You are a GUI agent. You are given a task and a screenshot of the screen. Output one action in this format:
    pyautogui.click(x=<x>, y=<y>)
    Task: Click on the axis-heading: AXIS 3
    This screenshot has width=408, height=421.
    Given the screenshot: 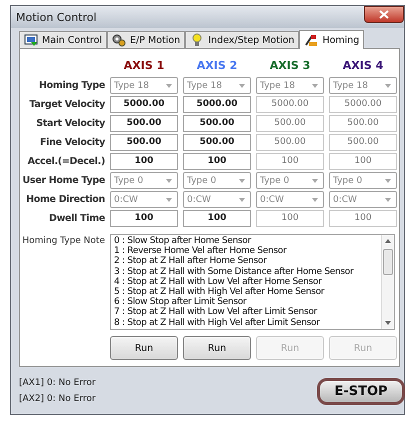 What is the action you would take?
    pyautogui.click(x=290, y=66)
    